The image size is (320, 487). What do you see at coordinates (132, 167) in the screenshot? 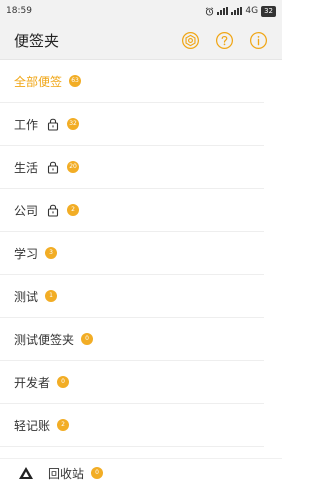
I see `folder-item-life: 生活 20` at bounding box center [132, 167].